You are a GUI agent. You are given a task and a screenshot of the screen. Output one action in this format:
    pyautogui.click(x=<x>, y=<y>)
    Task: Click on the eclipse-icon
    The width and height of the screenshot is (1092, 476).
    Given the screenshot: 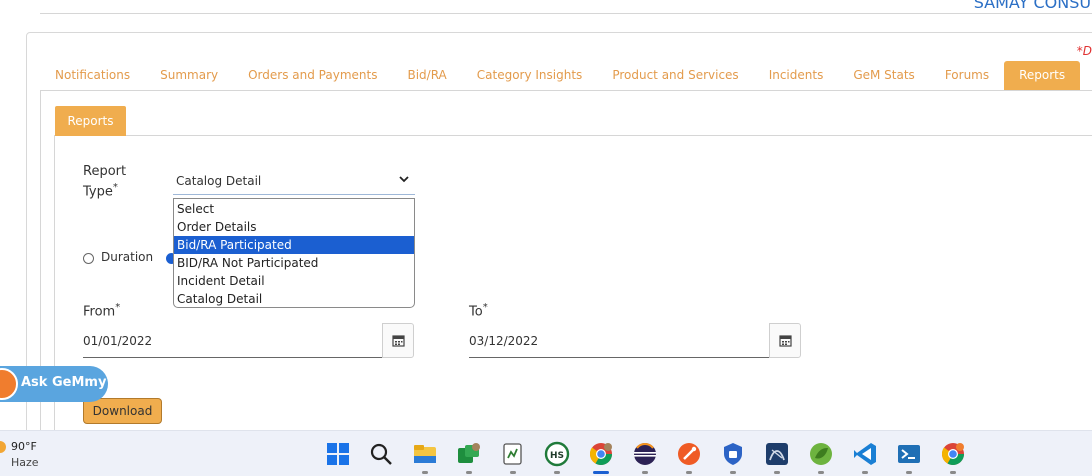 What is the action you would take?
    pyautogui.click(x=645, y=454)
    